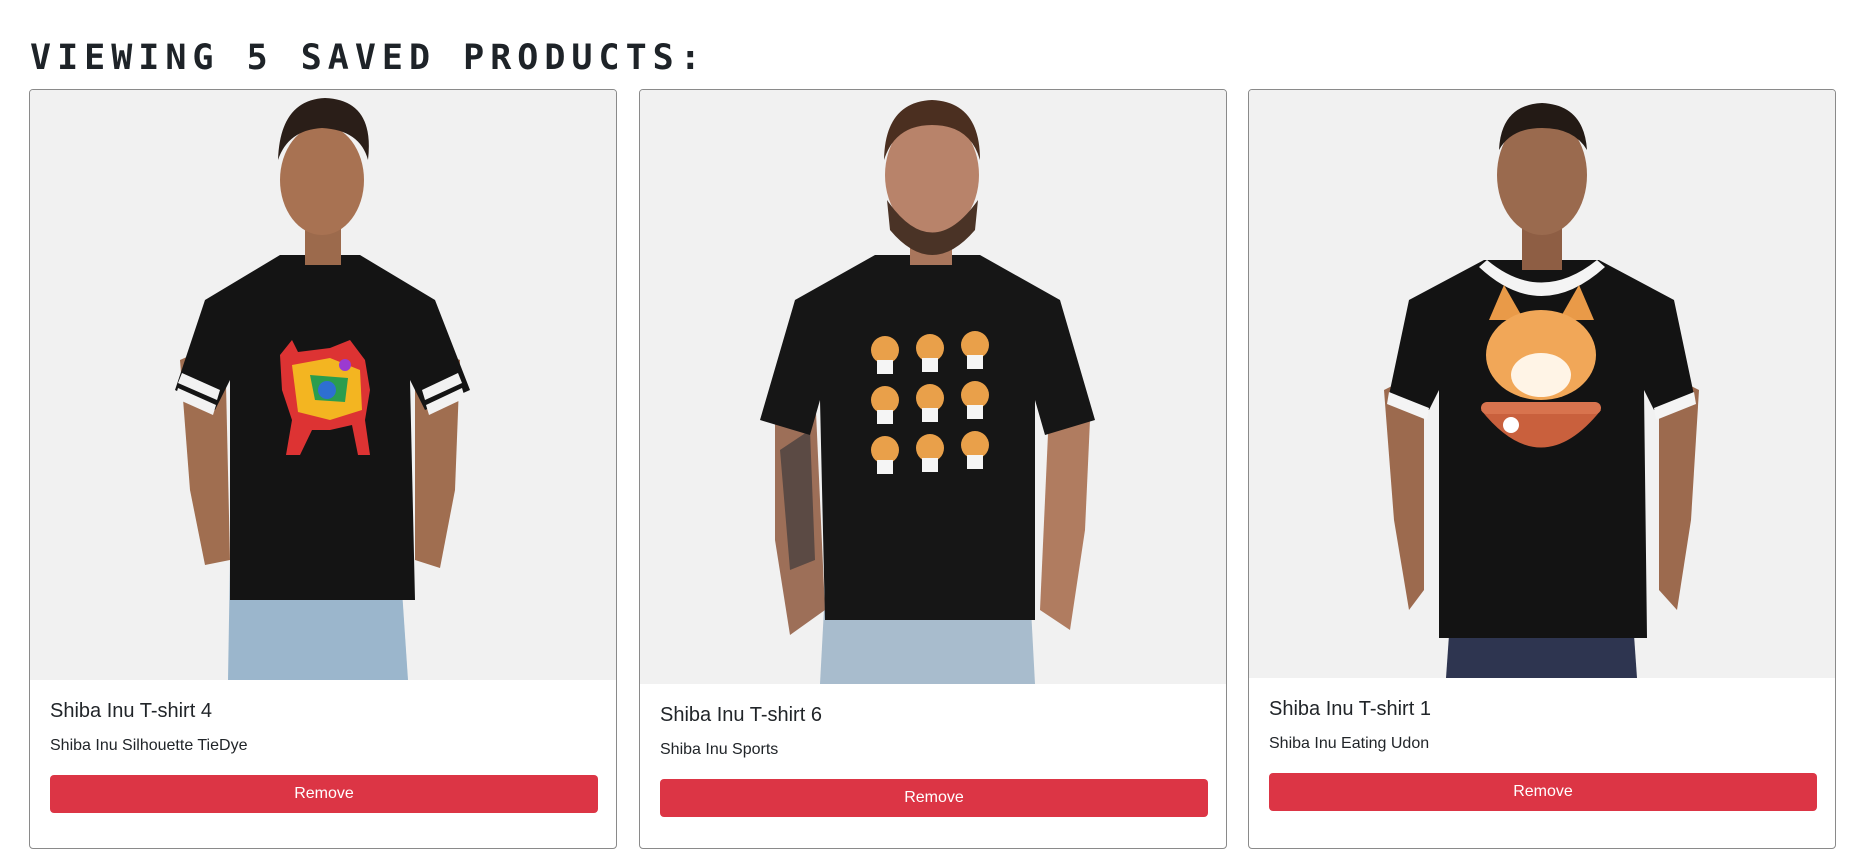 The width and height of the screenshot is (1854, 849). I want to click on product-title: Shiba Inu T-shirt 4, so click(131, 711).